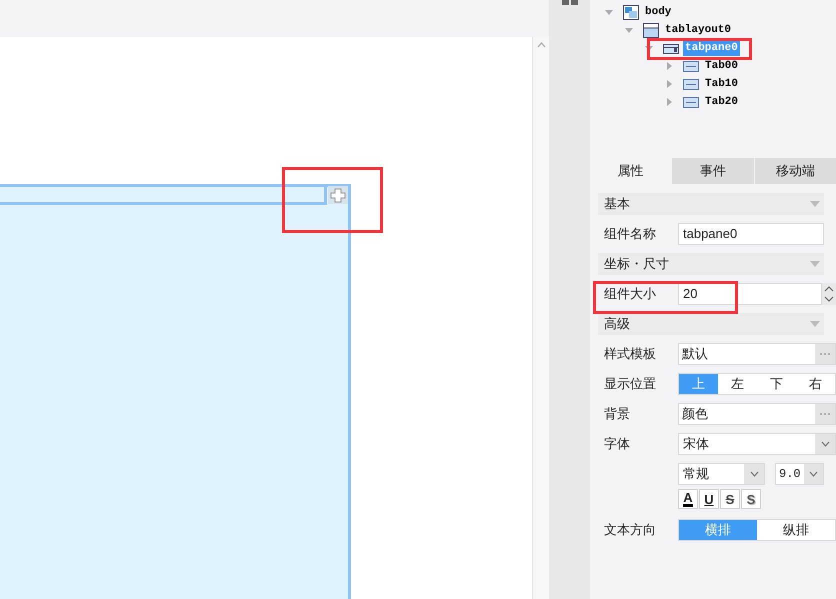 The image size is (836, 599). What do you see at coordinates (630, 384) in the screenshot?
I see `field-label: 显示位置` at bounding box center [630, 384].